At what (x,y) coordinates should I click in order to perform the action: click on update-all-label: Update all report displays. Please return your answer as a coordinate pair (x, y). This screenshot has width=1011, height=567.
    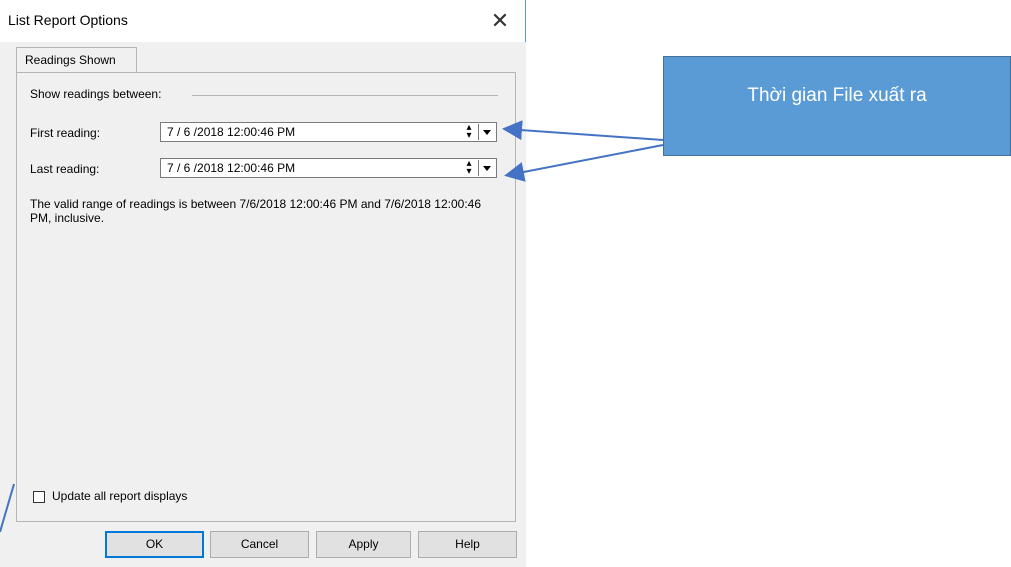
    Looking at the image, I should click on (119, 496).